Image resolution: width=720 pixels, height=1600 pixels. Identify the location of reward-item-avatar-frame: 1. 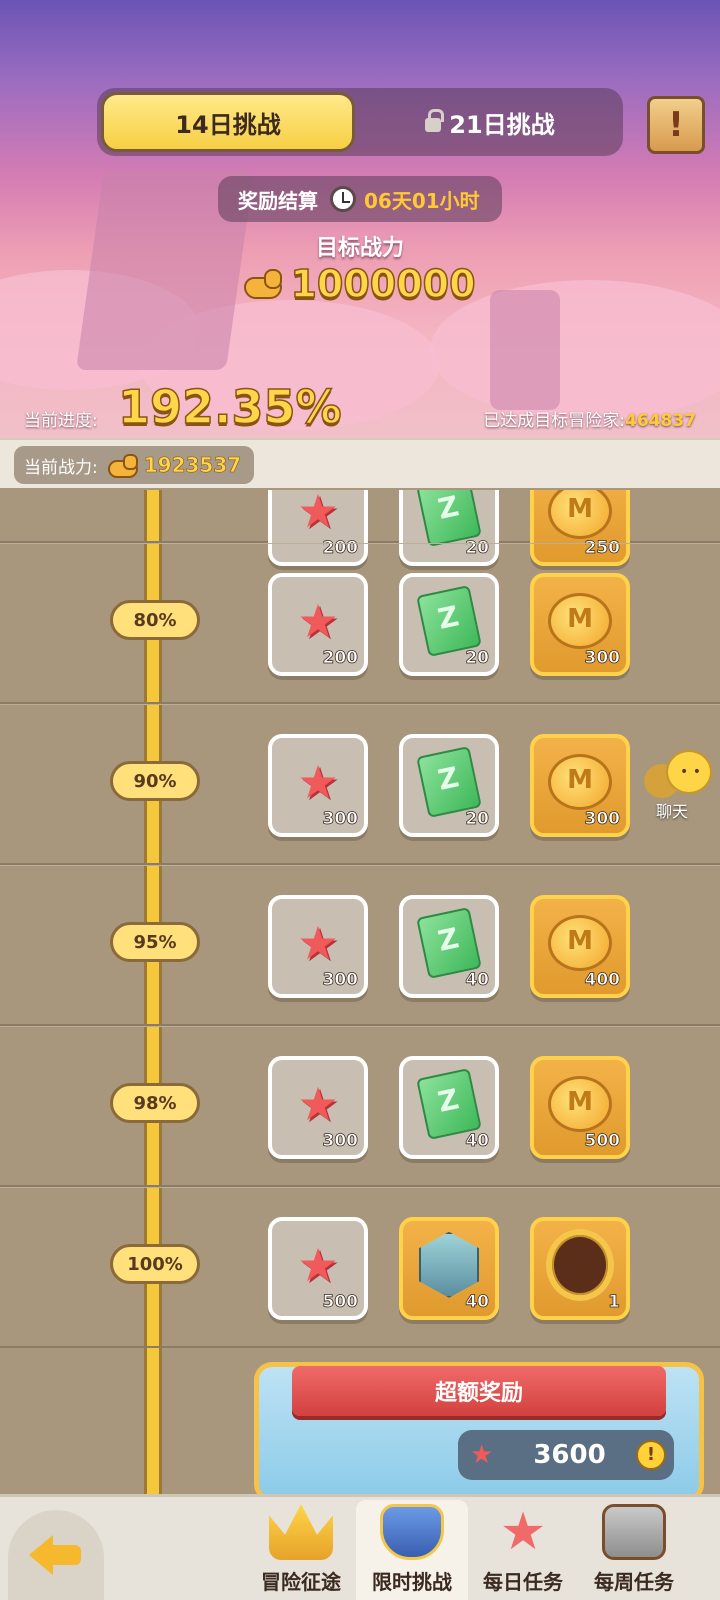
(580, 1268).